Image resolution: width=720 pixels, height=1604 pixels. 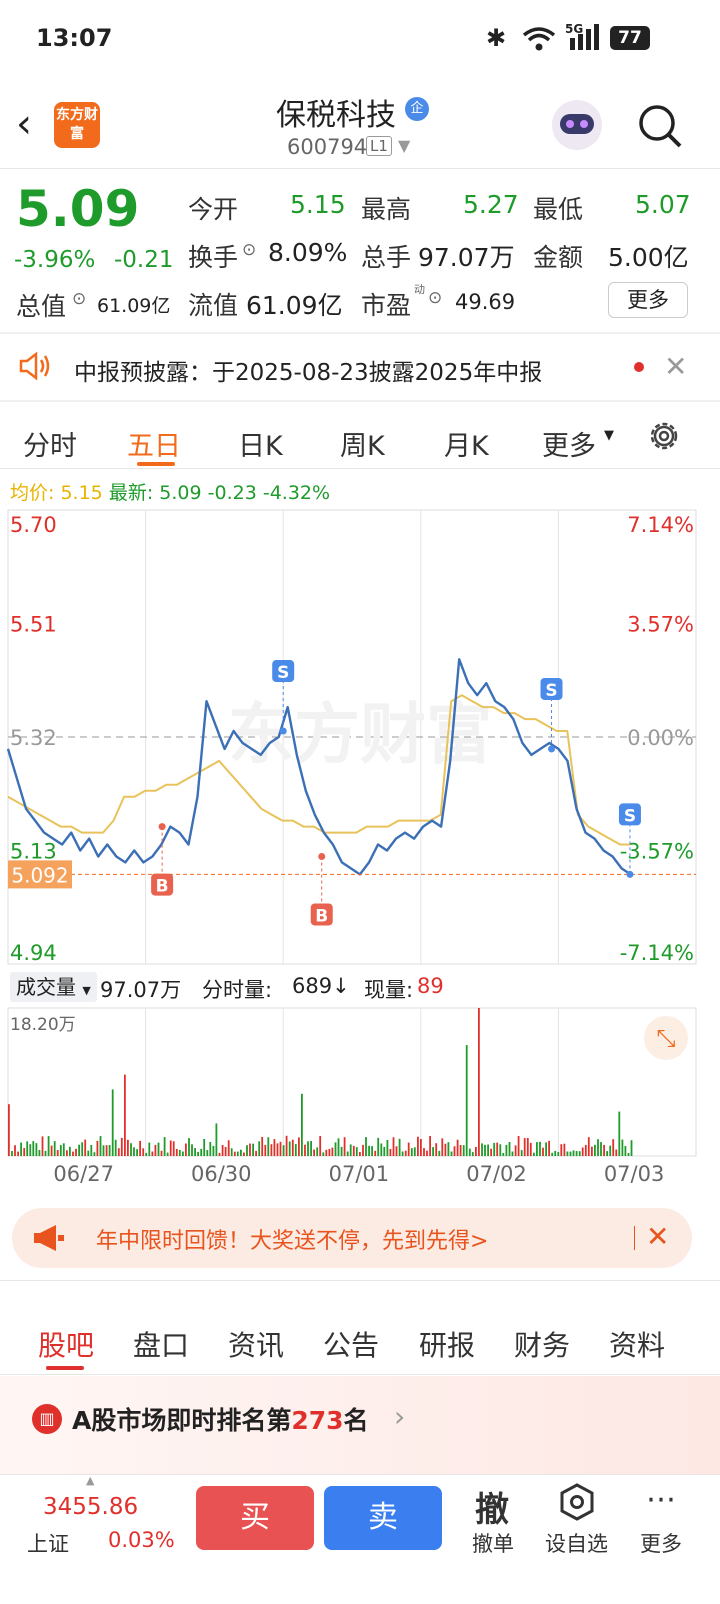 I want to click on search-icon, so click(x=660, y=126).